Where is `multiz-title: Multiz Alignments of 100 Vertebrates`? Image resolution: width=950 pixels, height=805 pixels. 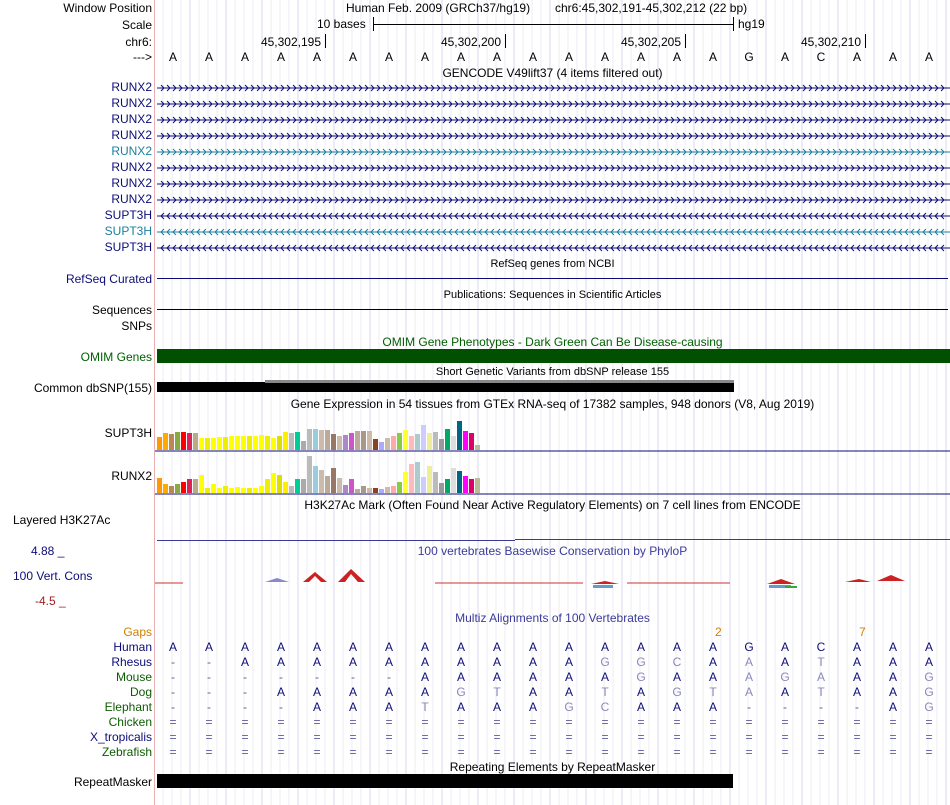 multiz-title: Multiz Alignments of 100 Vertebrates is located at coordinates (552, 618).